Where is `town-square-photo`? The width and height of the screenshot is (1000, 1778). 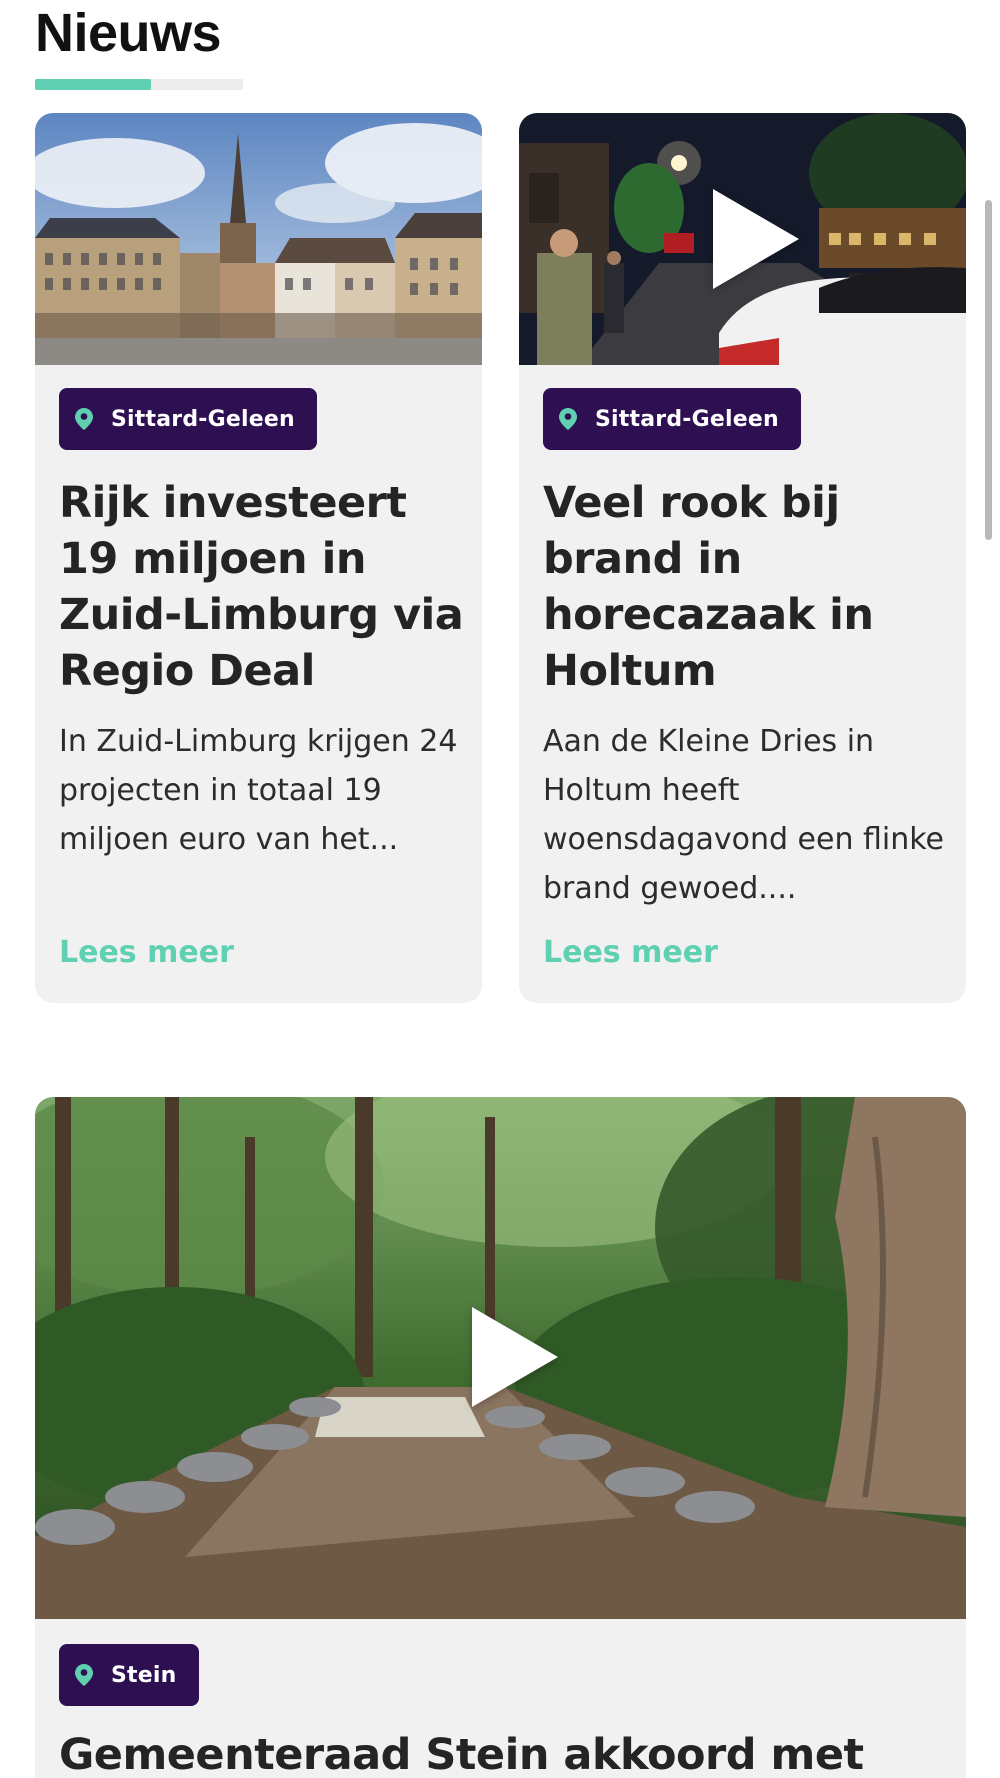
town-square-photo is located at coordinates (258, 239).